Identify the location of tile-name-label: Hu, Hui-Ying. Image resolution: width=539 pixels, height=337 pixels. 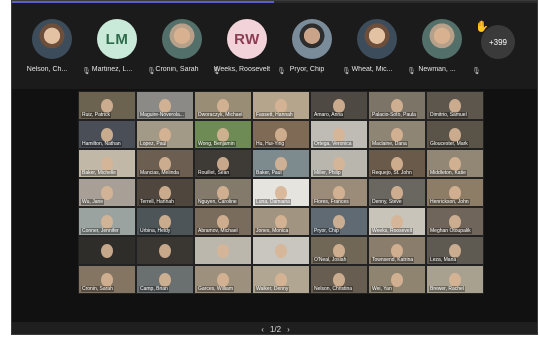
(270, 144).